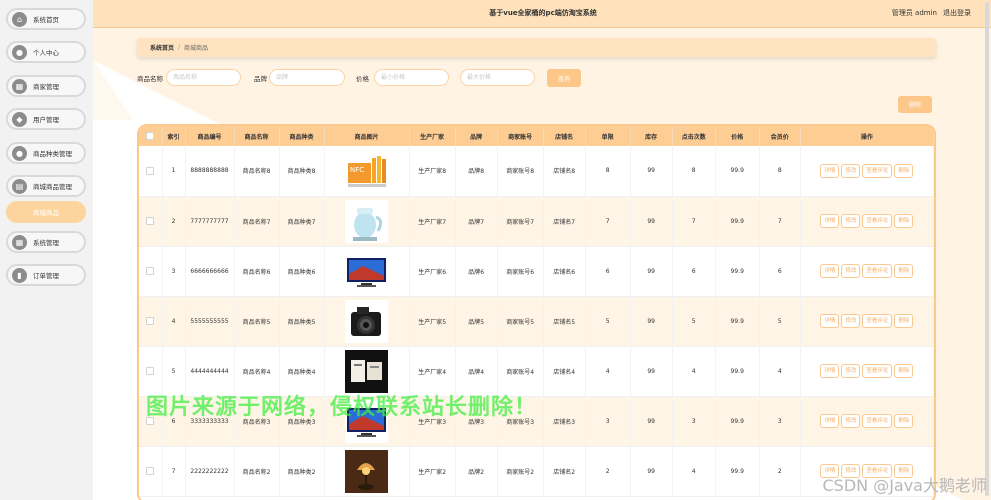 This screenshot has width=991, height=500. I want to click on product-image-cell, so click(367, 271).